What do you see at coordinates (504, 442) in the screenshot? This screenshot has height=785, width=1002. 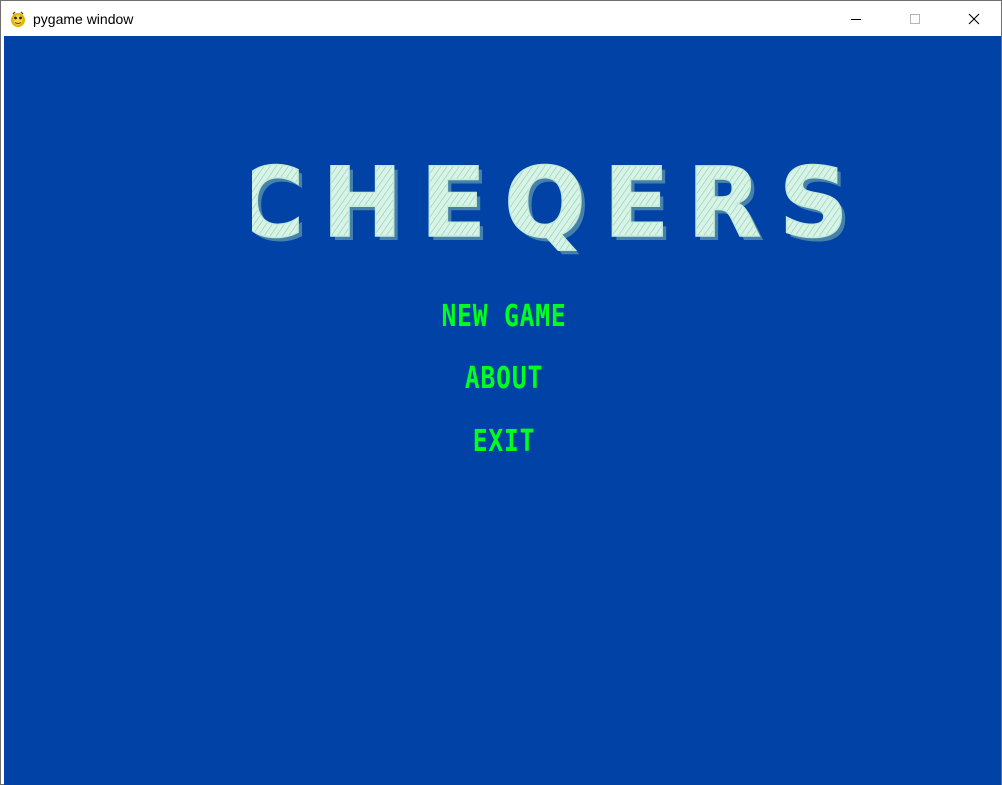 I see `exit-button: EXIT` at bounding box center [504, 442].